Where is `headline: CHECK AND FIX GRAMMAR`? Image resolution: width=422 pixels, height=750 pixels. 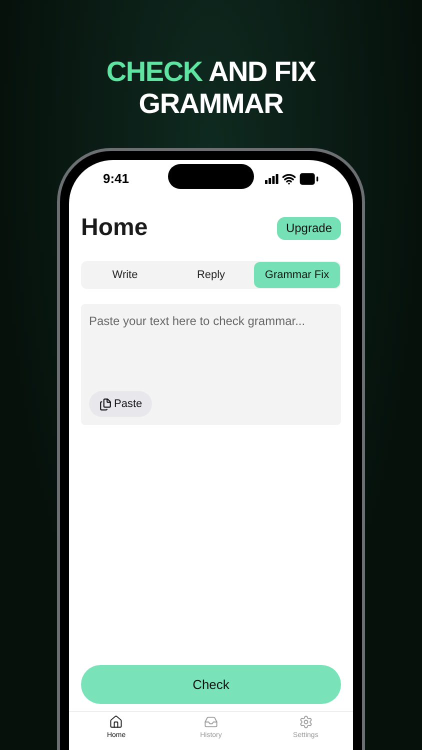 headline: CHECK AND FIX GRAMMAR is located at coordinates (211, 88).